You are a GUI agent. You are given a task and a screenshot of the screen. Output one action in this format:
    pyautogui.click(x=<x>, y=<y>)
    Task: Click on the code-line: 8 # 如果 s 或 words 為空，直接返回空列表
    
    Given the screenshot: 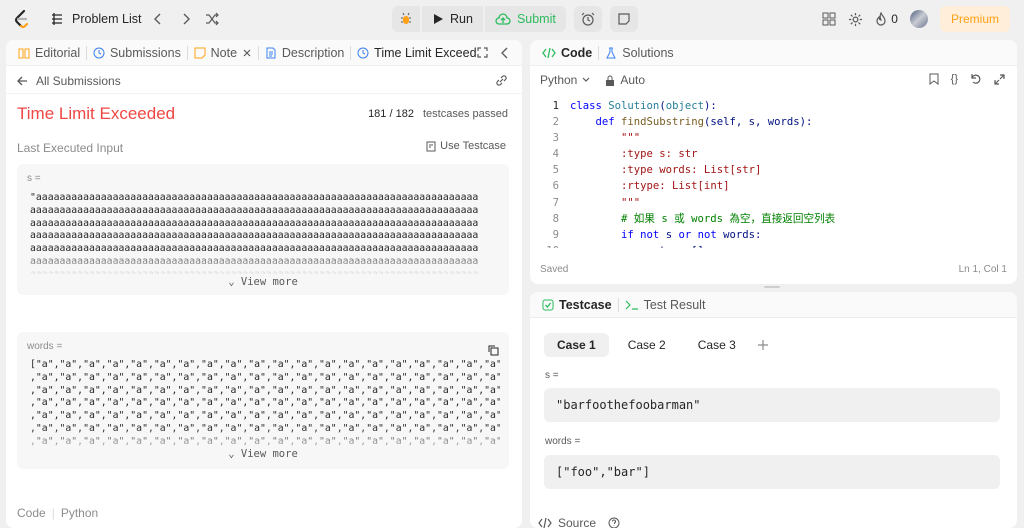 What is the action you would take?
    pyautogui.click(x=773, y=219)
    